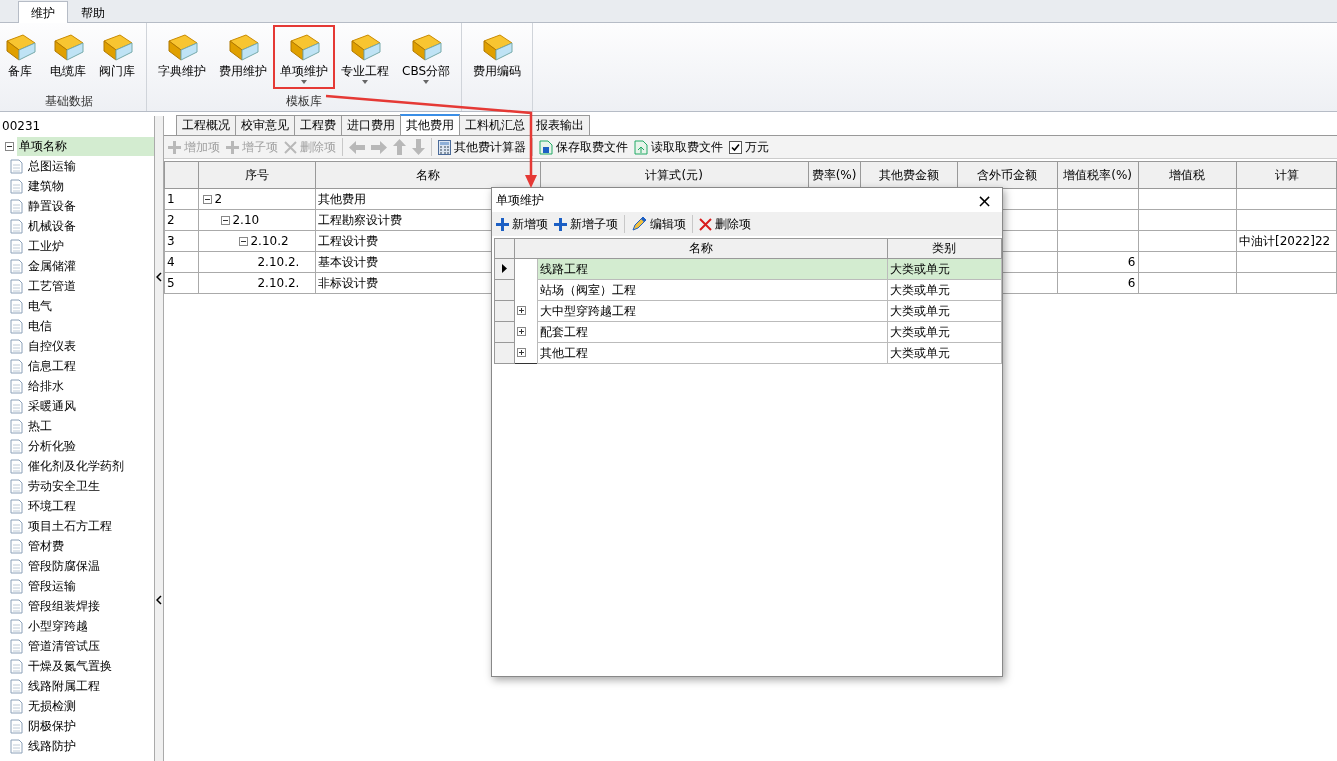  I want to click on tree-item: 干燥及氮气置换, so click(70, 666).